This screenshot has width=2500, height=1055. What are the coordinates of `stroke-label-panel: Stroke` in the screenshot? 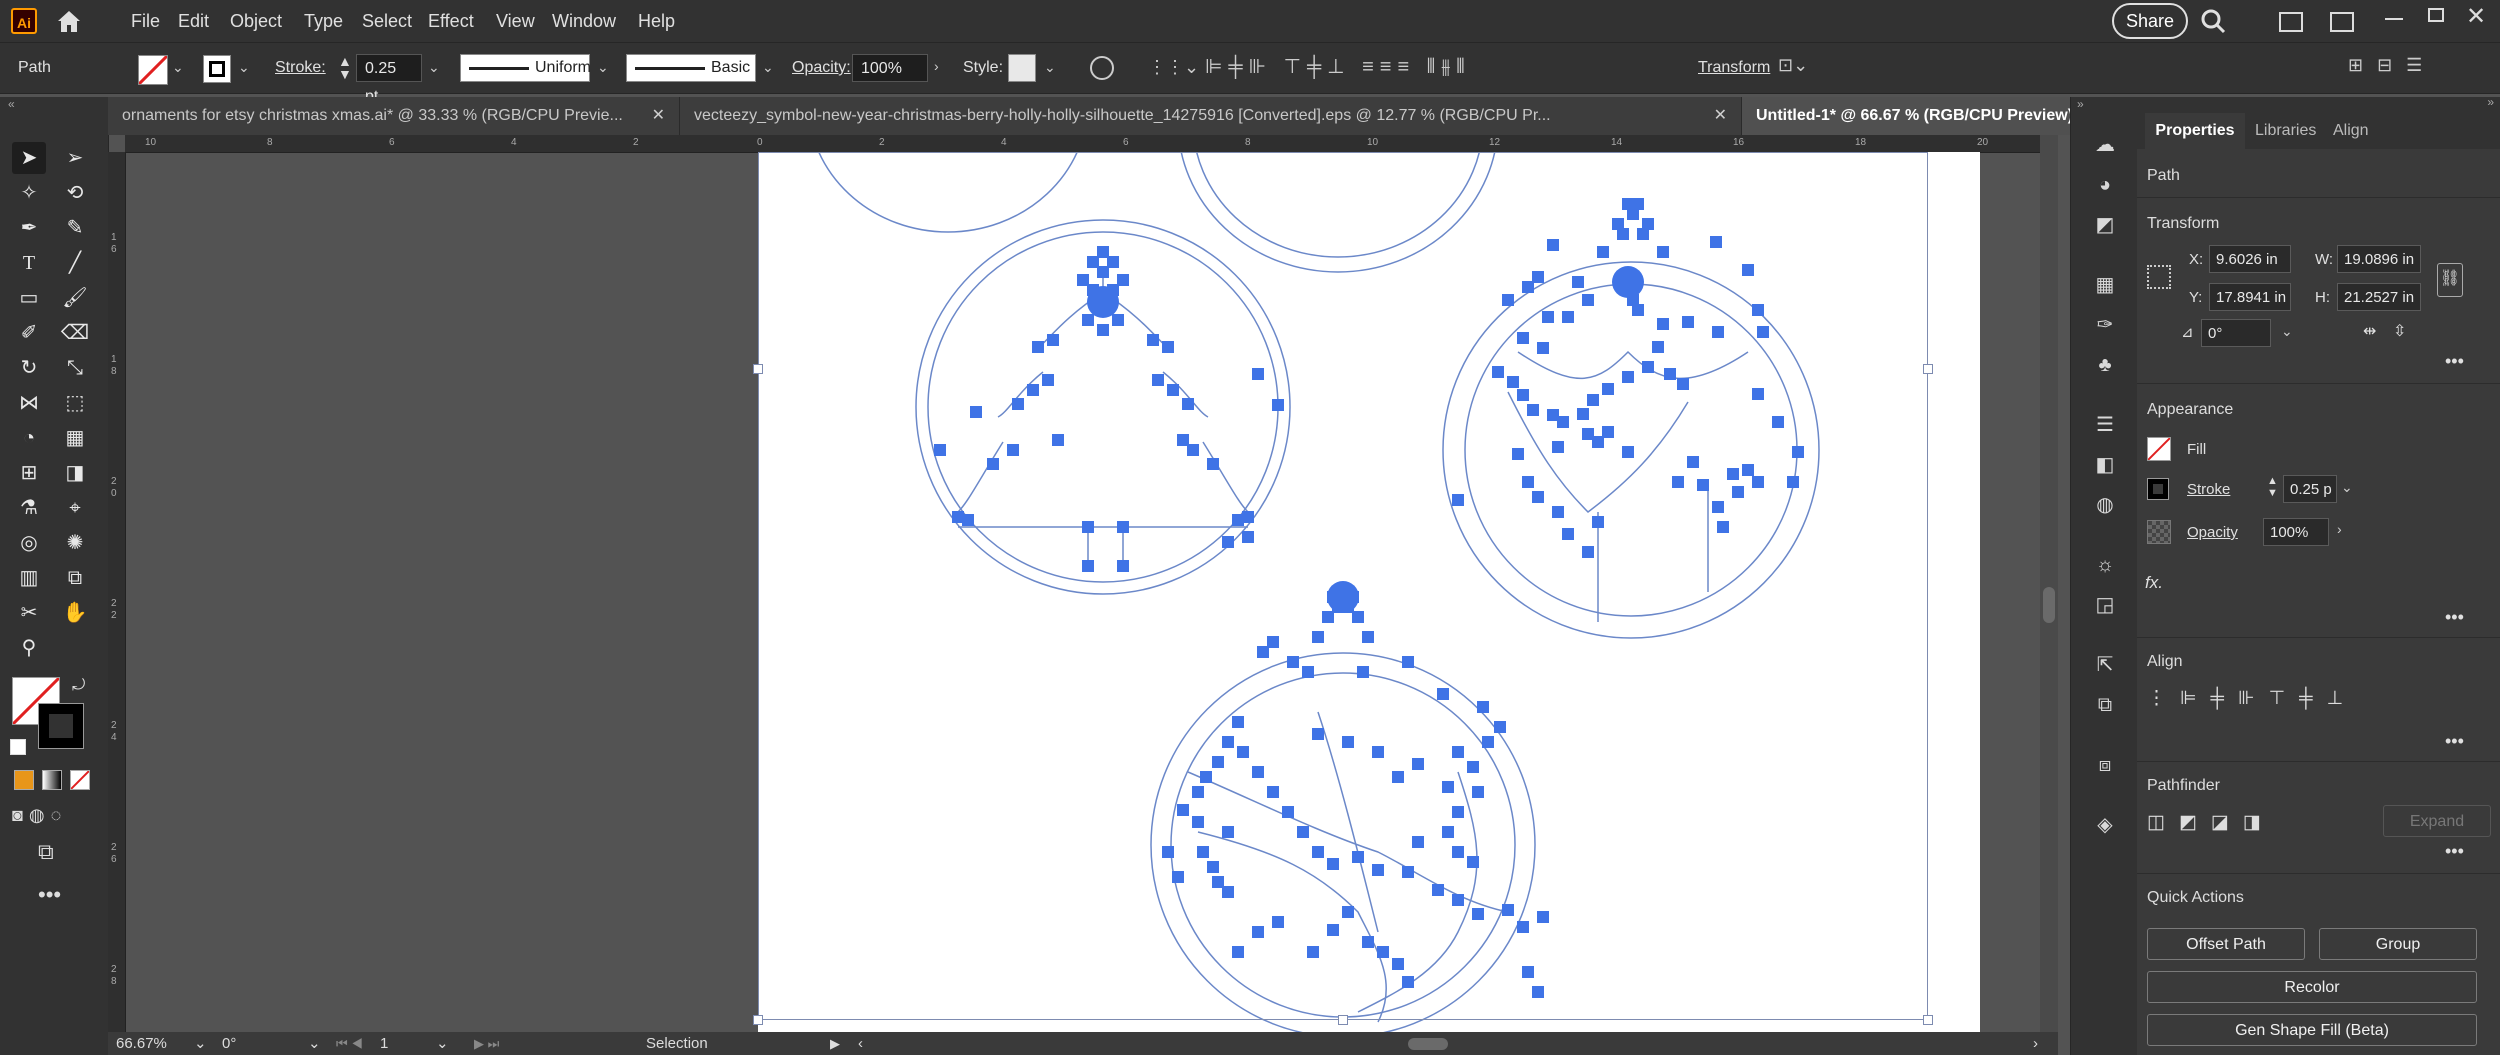 It's located at (2208, 489).